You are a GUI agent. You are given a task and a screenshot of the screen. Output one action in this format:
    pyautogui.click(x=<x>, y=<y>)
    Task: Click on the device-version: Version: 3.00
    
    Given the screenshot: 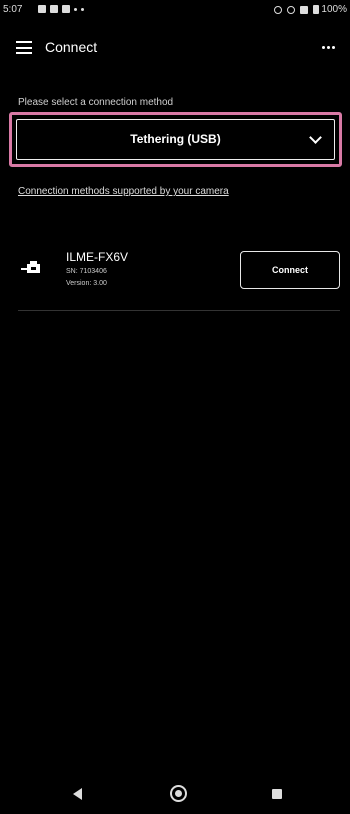 What is the action you would take?
    pyautogui.click(x=86, y=283)
    